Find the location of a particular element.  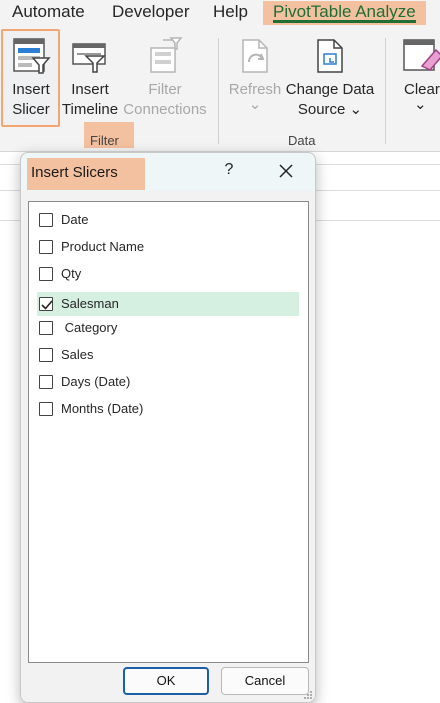

help-button: ? is located at coordinates (229, 170).